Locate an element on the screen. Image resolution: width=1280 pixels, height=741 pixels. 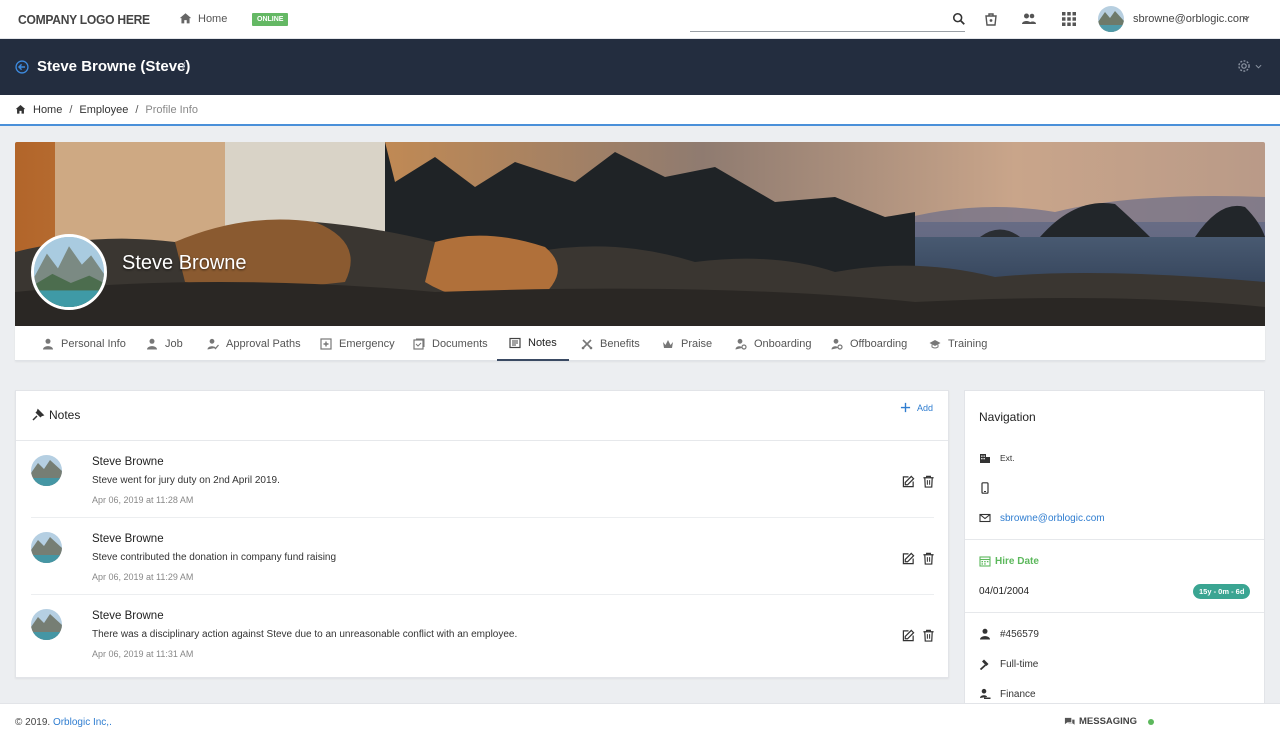
employment-type-row: Full-time is located at coordinates (1008, 664).